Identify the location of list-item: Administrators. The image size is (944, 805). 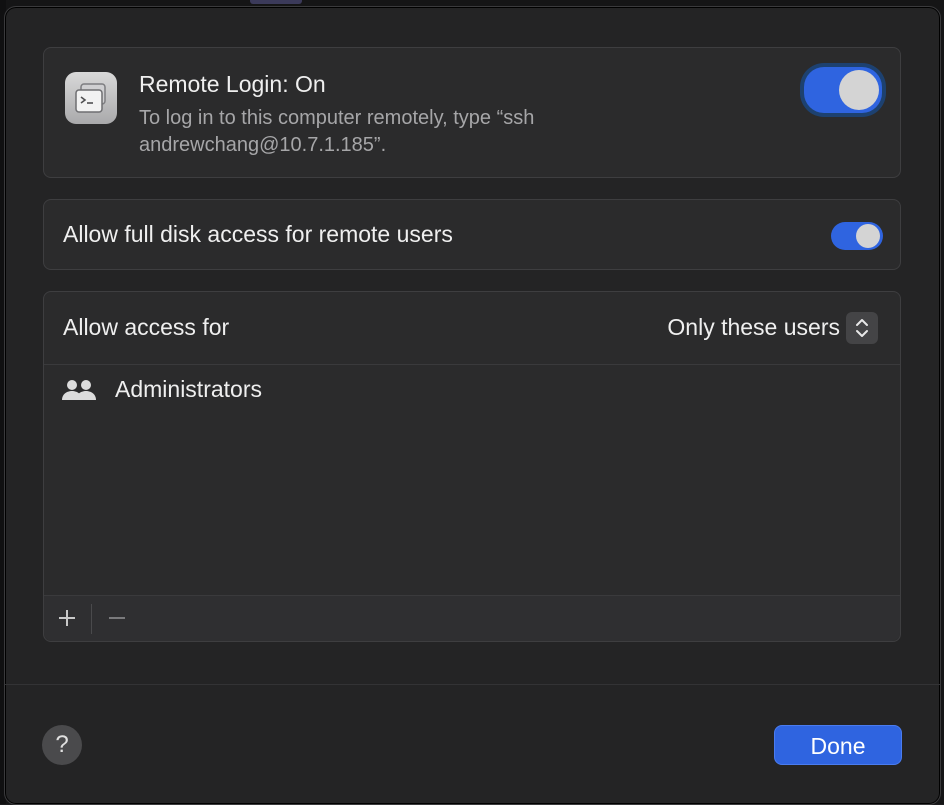
(472, 391).